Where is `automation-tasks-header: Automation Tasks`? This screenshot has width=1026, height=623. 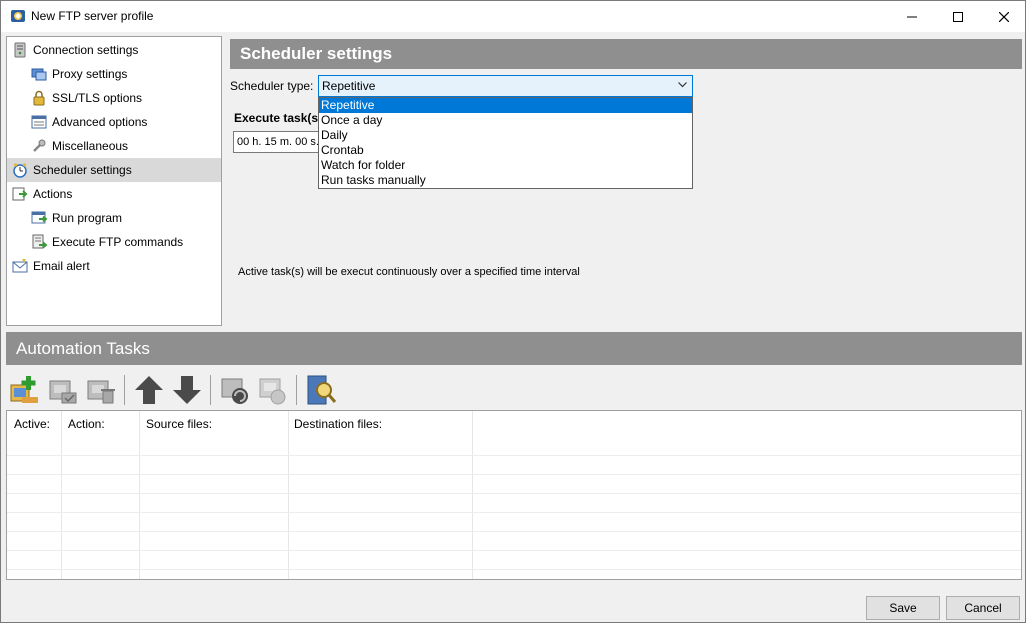
automation-tasks-header: Automation Tasks is located at coordinates (514, 348).